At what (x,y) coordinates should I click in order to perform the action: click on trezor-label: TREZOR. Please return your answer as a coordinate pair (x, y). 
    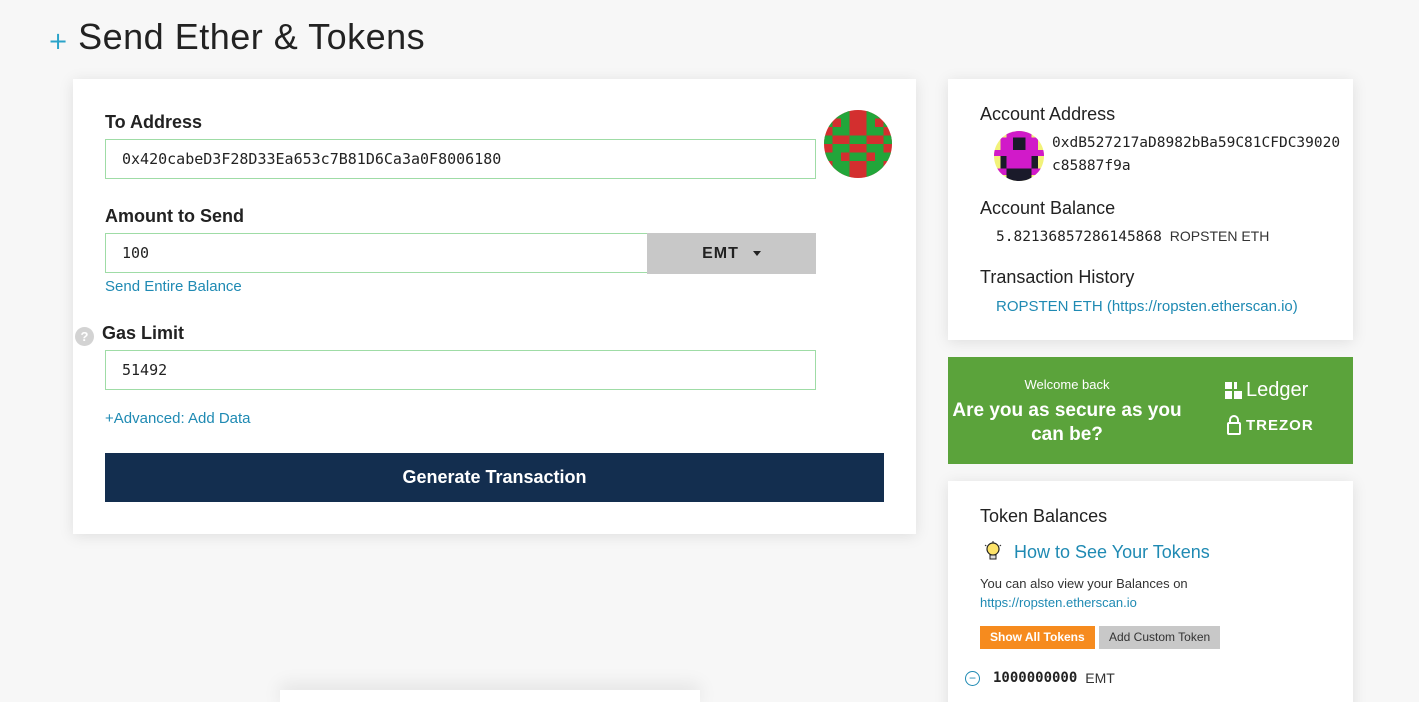
    Looking at the image, I should click on (1280, 425).